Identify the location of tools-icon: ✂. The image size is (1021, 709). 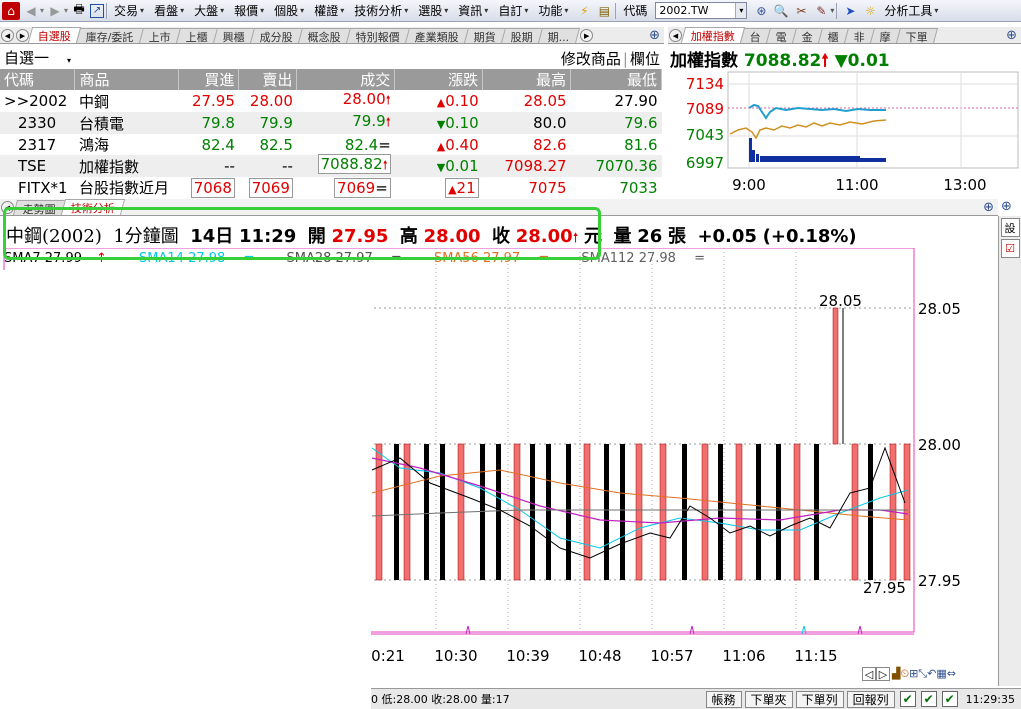
(801, 11).